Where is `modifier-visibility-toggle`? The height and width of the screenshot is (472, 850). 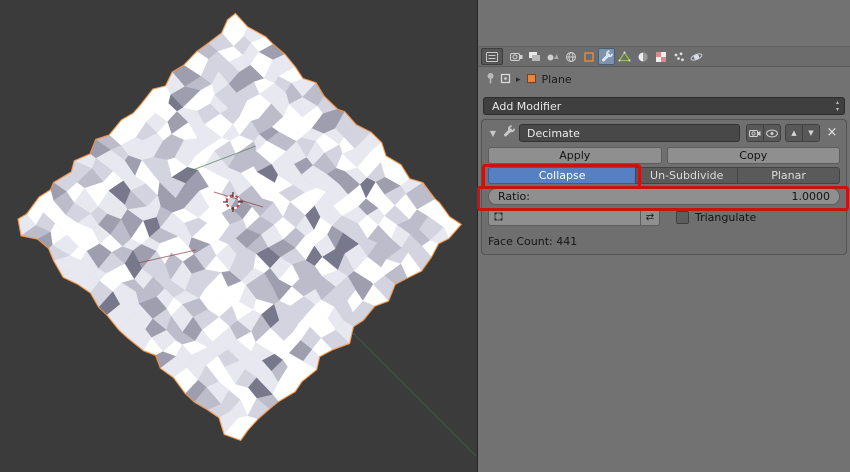 modifier-visibility-toggle is located at coordinates (772, 133).